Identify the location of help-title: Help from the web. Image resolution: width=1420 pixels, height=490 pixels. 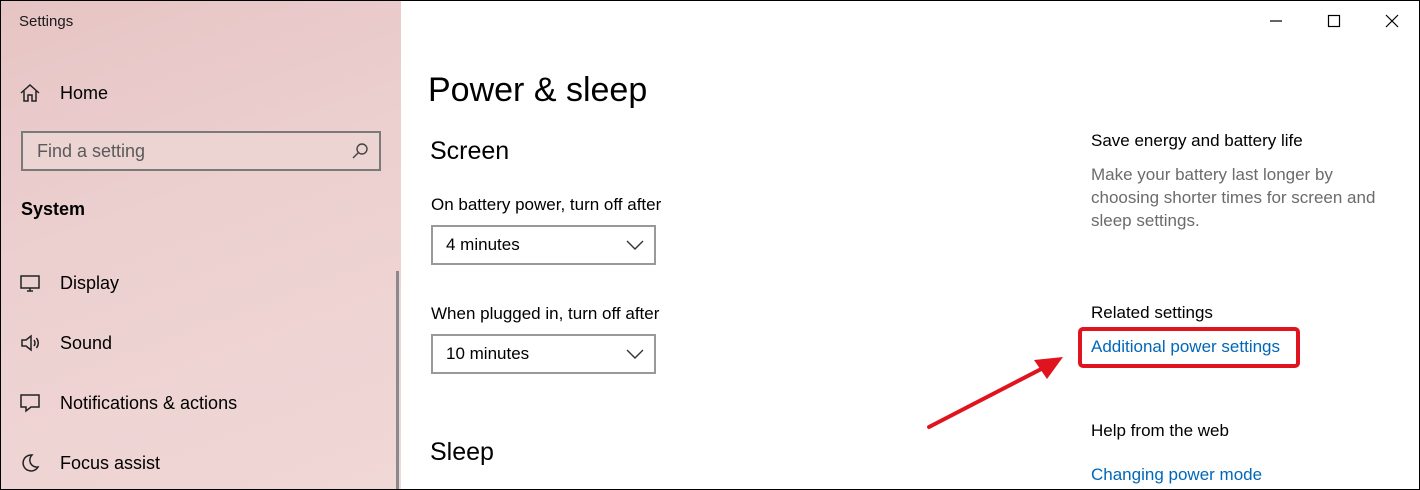
(1160, 430).